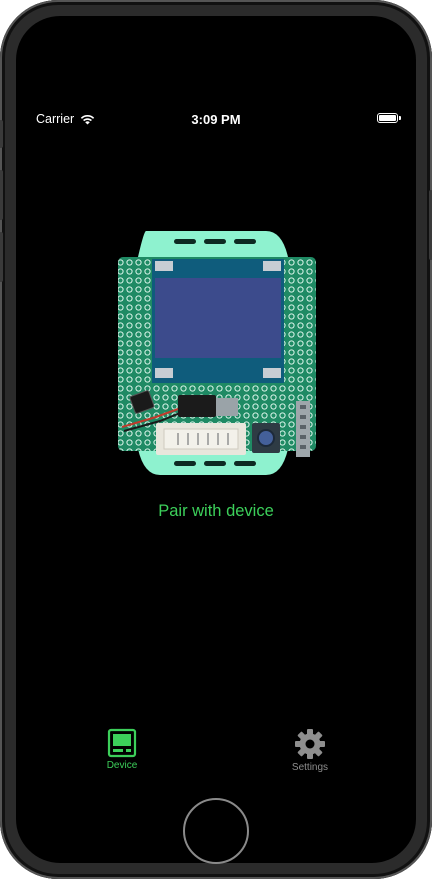  I want to click on tab-device-label: Device, so click(122, 765).